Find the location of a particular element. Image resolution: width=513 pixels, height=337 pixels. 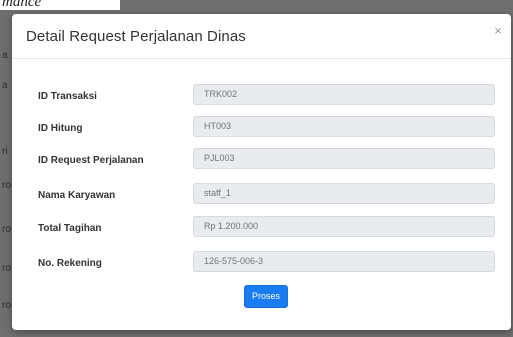

close-icon: × is located at coordinates (498, 31).